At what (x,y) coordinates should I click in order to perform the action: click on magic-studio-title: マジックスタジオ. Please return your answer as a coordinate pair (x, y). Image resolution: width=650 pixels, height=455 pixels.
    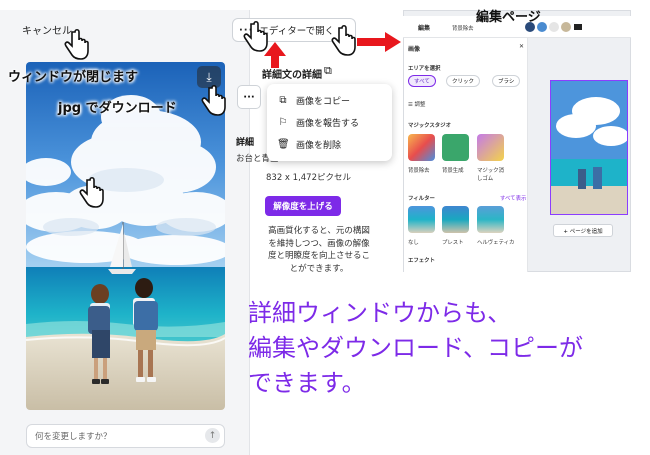
    Looking at the image, I should click on (429, 126).